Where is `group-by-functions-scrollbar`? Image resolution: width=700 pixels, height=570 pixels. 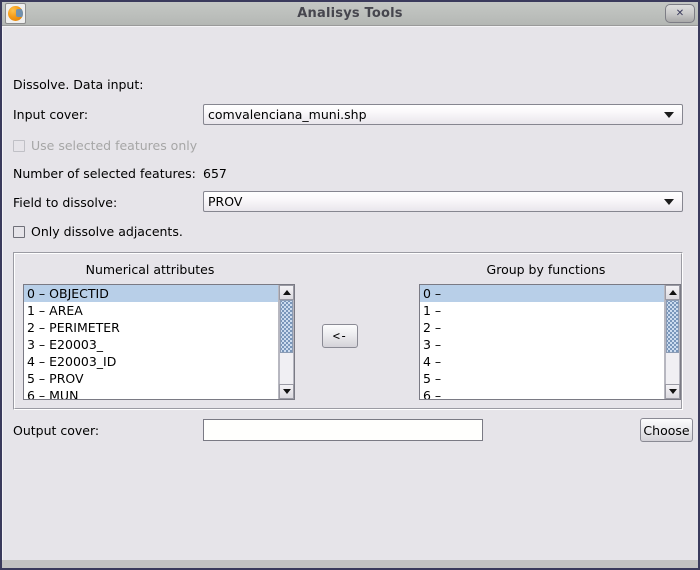
group-by-functions-scrollbar is located at coordinates (672, 342).